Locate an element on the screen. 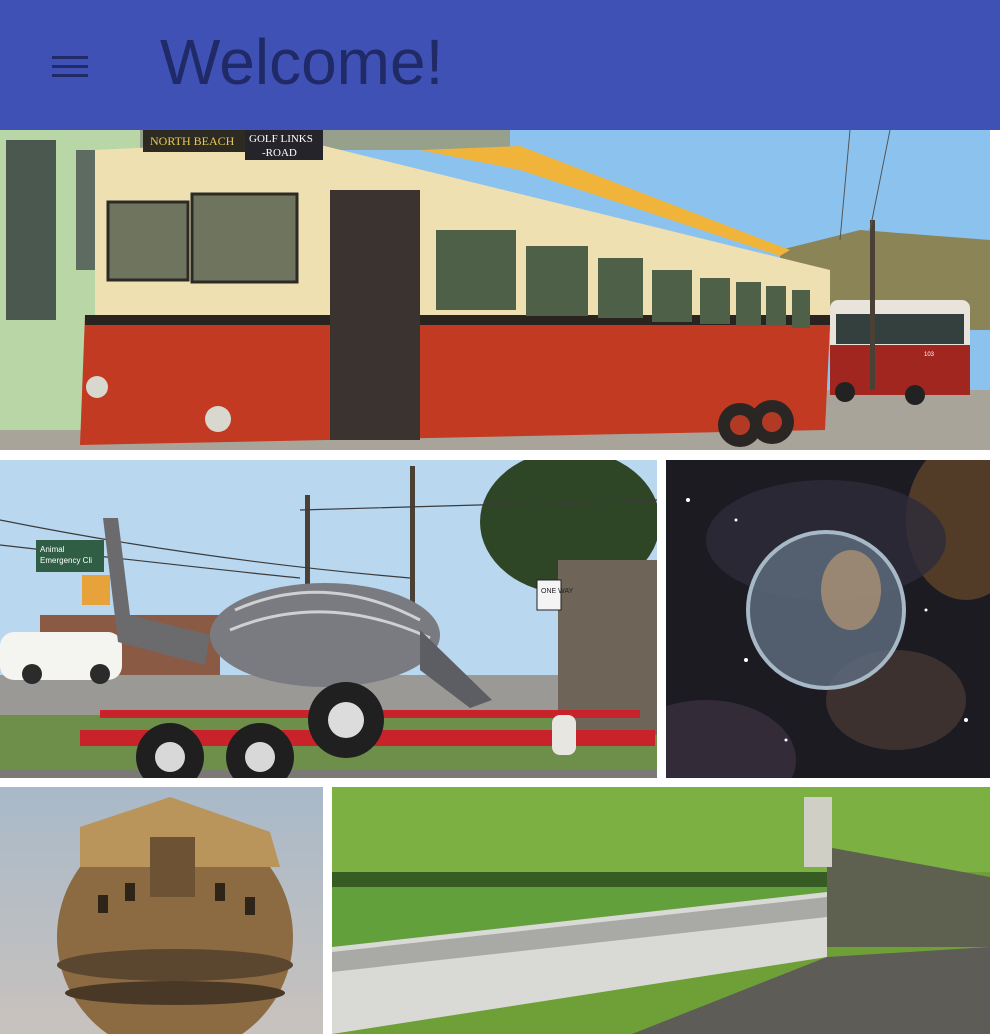 This screenshot has width=1000, height=1034. bubble-nebula-photo is located at coordinates (828, 619).